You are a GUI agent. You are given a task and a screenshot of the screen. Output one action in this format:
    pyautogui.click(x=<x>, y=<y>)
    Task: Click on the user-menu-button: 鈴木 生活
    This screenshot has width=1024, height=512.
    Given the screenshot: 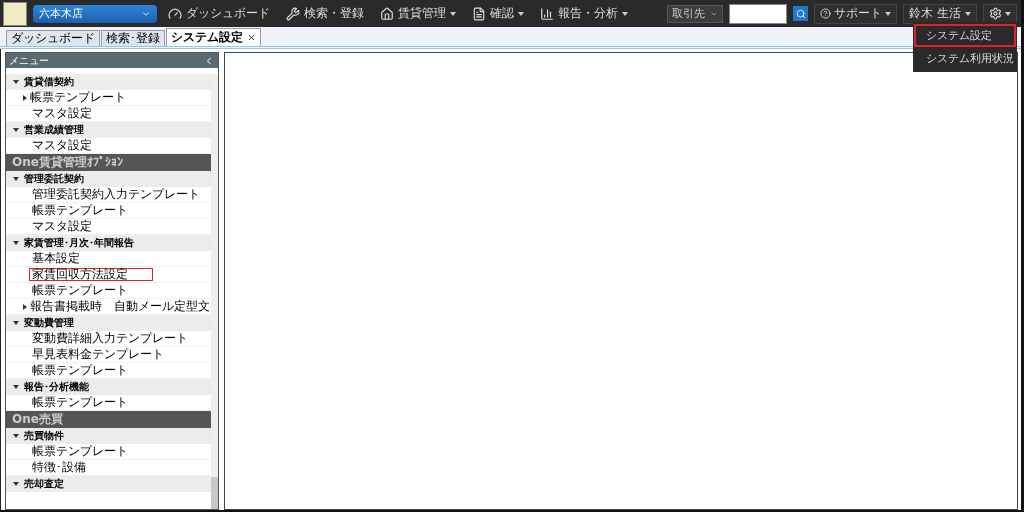 What is the action you would take?
    pyautogui.click(x=940, y=13)
    